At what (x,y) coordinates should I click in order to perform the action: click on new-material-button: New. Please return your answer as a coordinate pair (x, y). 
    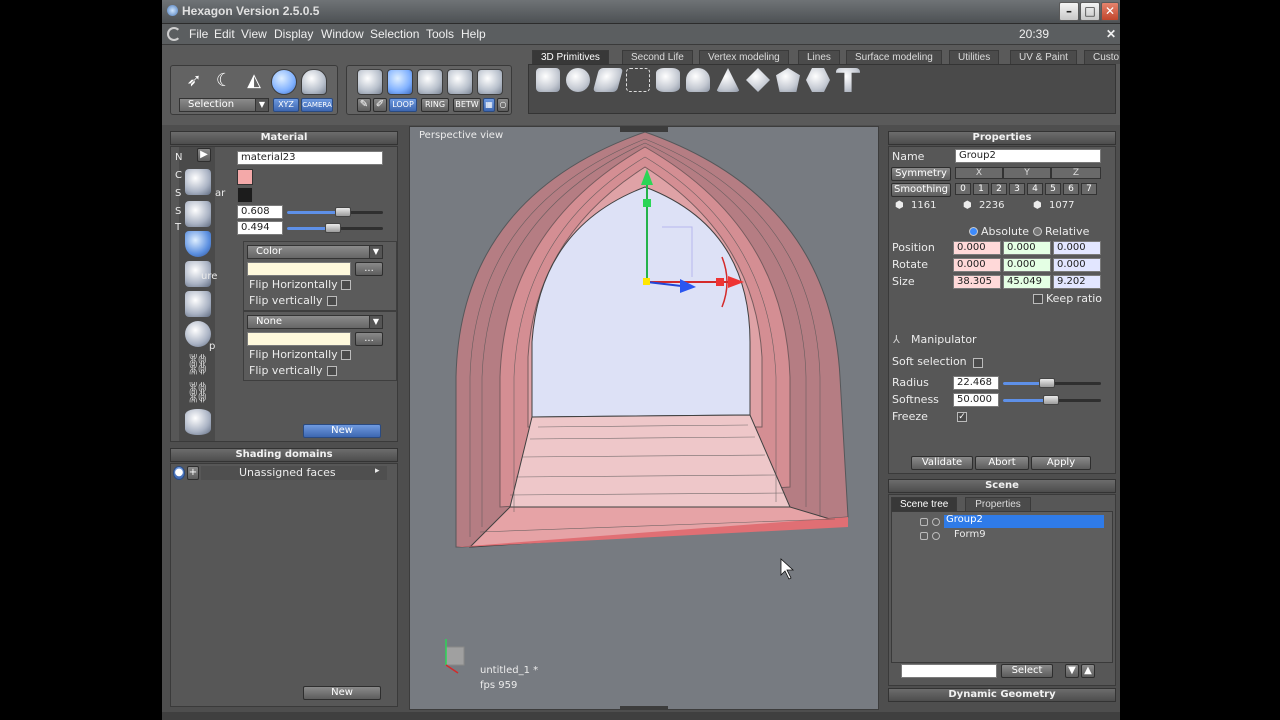
    Looking at the image, I should click on (342, 431).